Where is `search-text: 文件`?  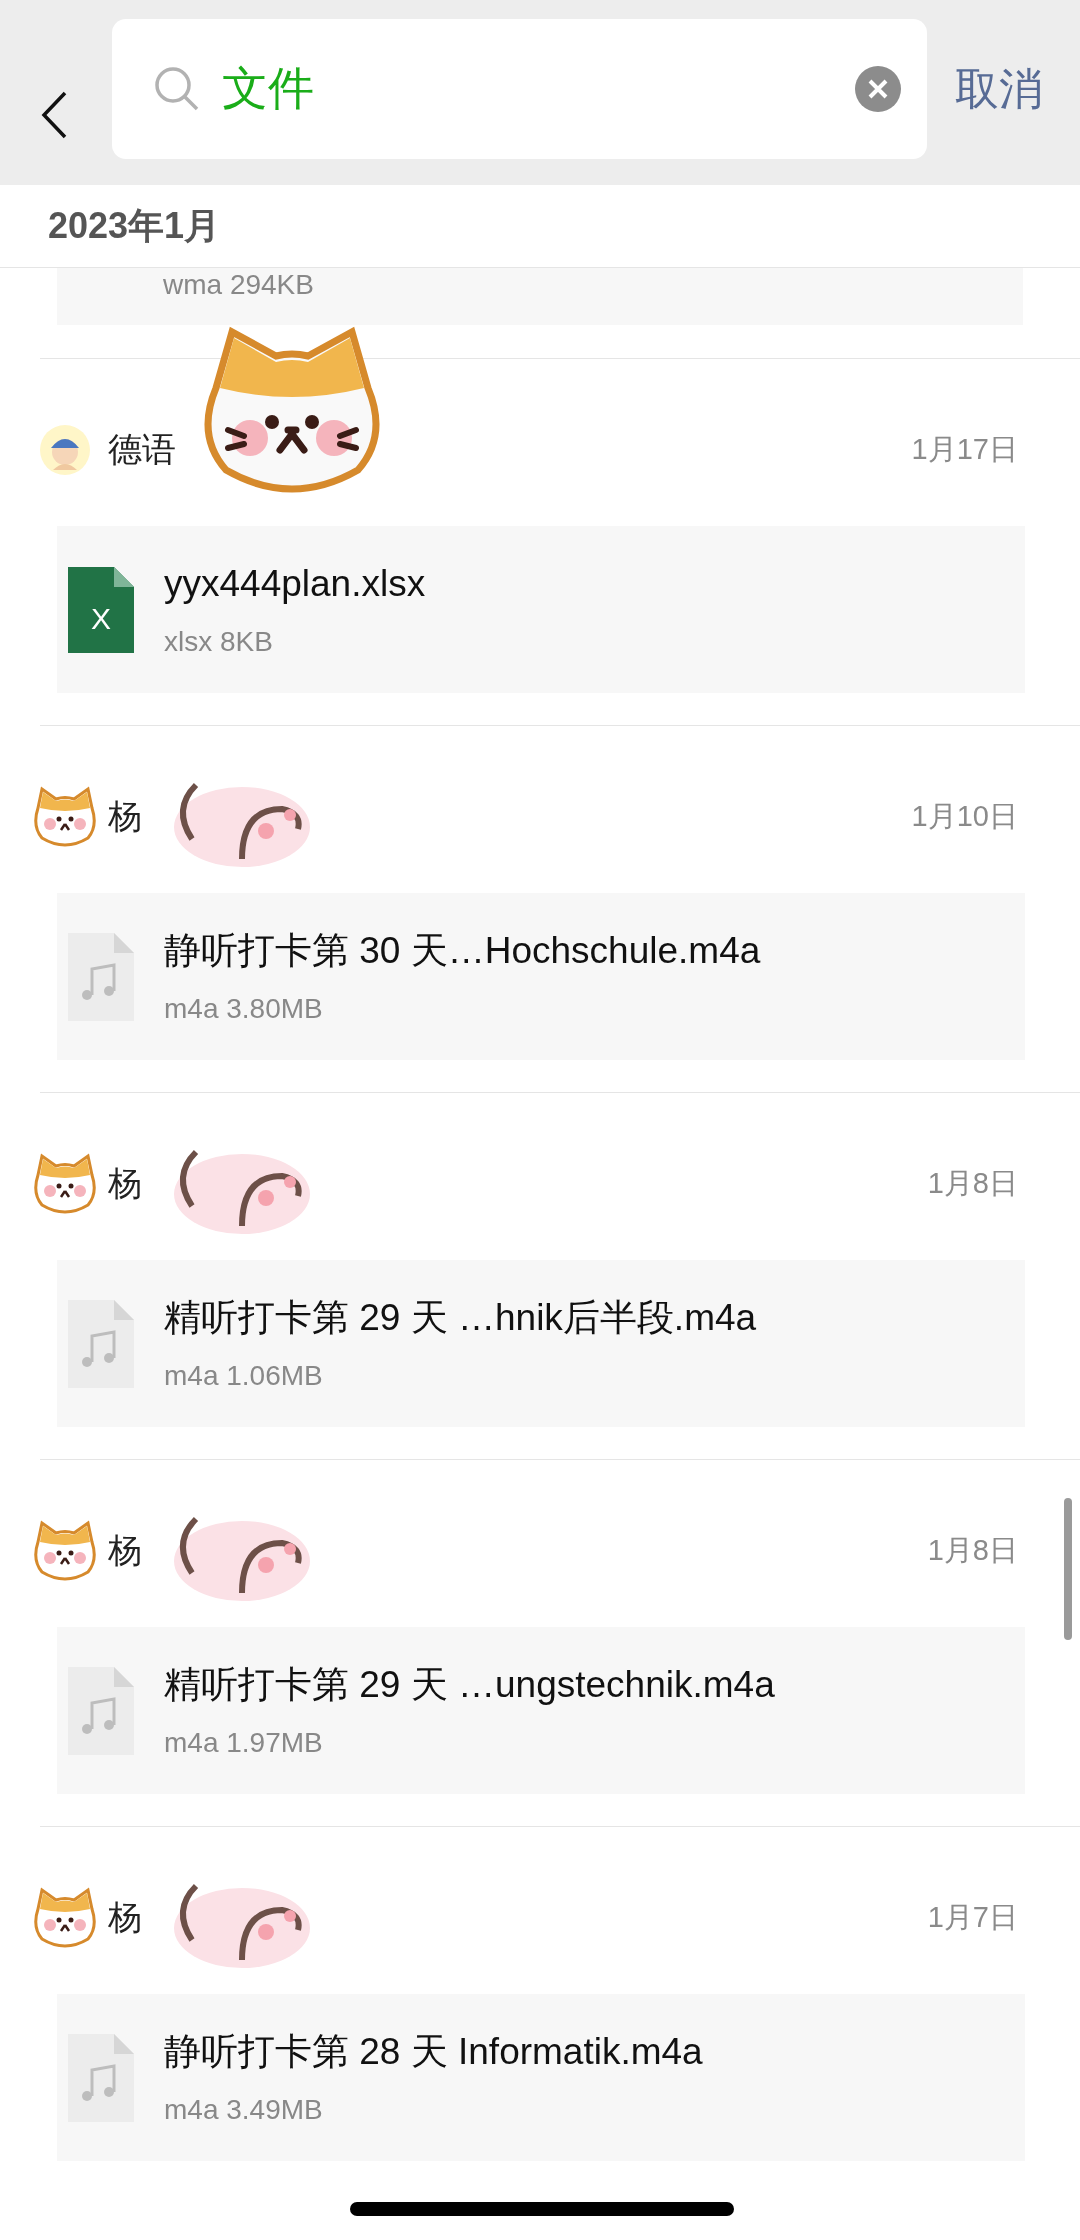
search-text: 文件 is located at coordinates (527, 88).